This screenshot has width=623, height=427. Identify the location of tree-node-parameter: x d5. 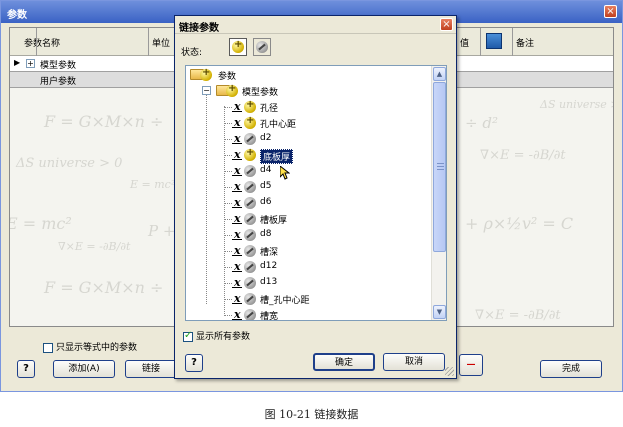
(288, 187).